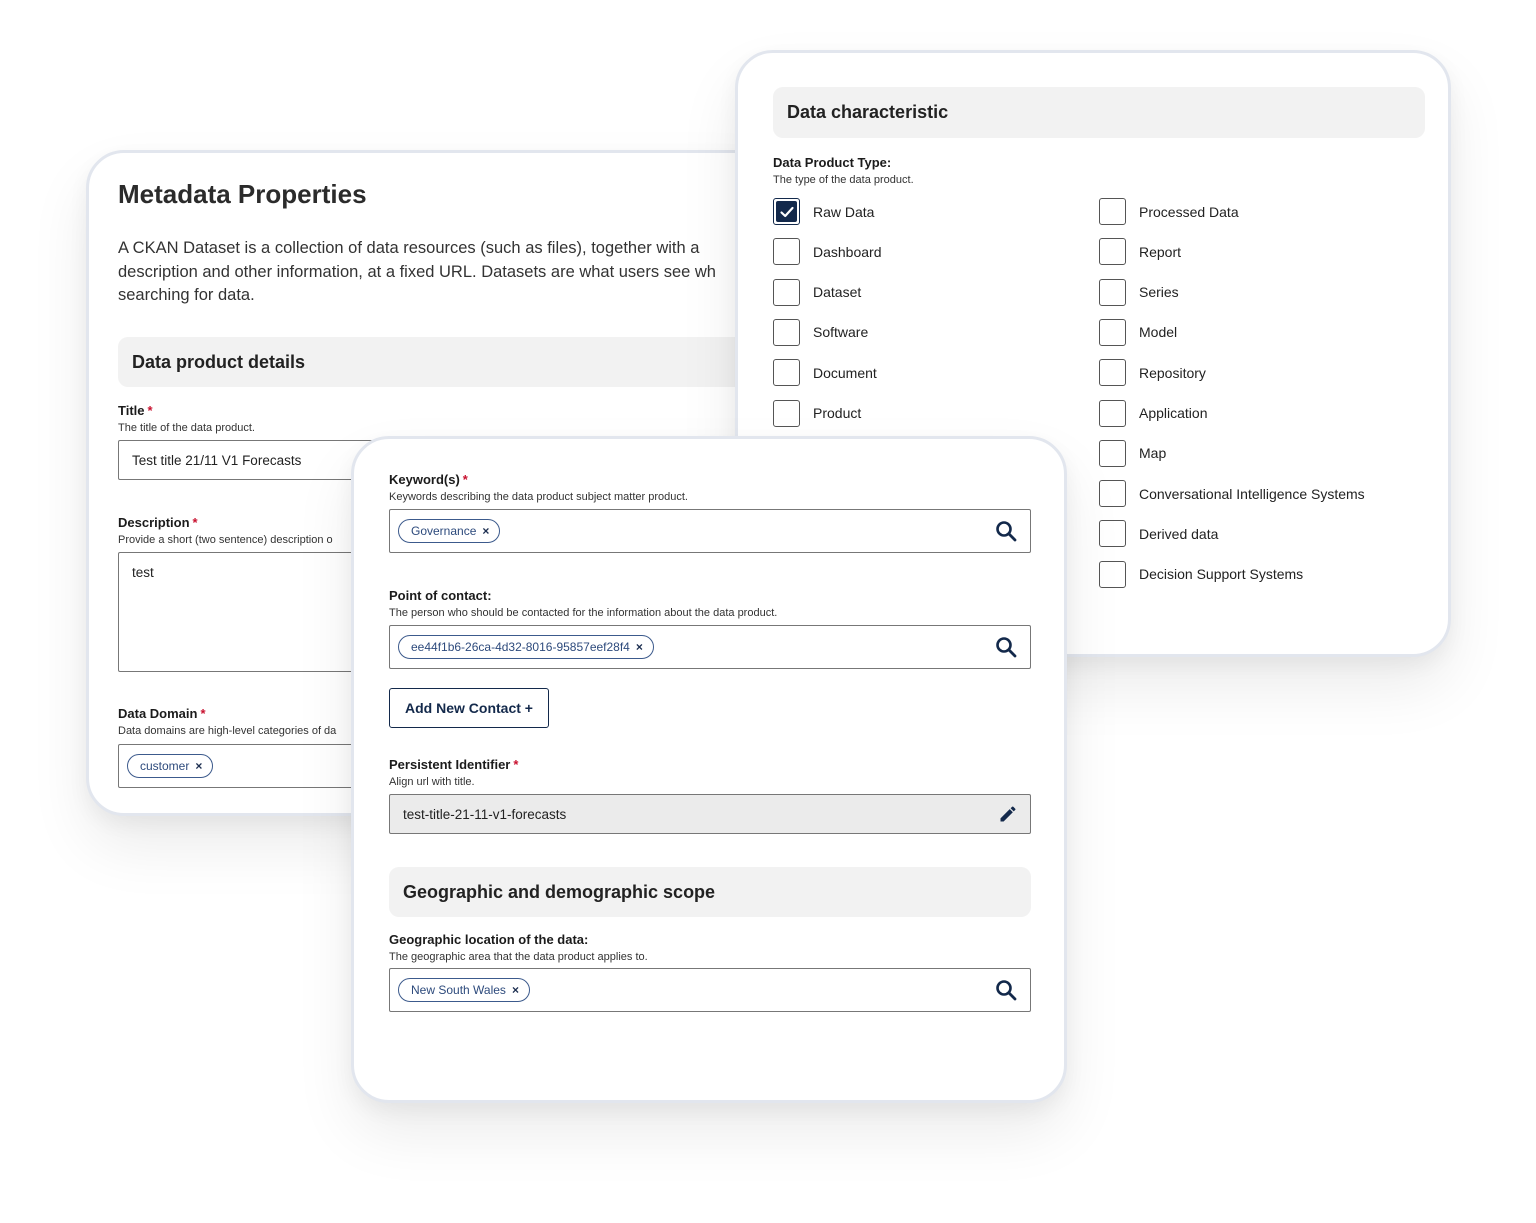  I want to click on data-domain-label: Data Domain *, so click(162, 713).